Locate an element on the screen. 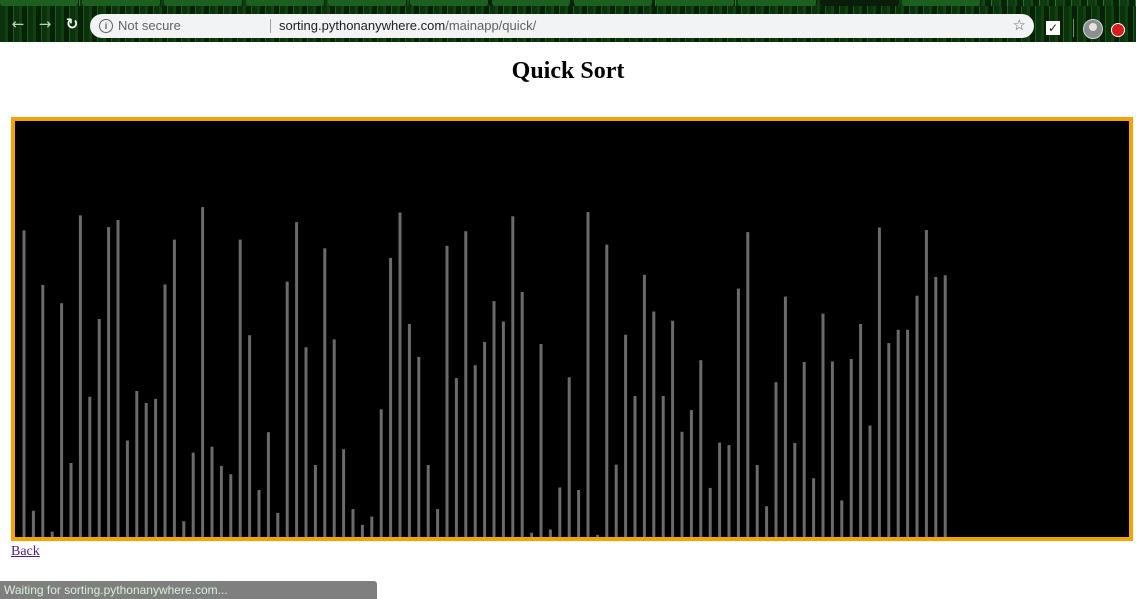  profile-avatar is located at coordinates (1093, 29).